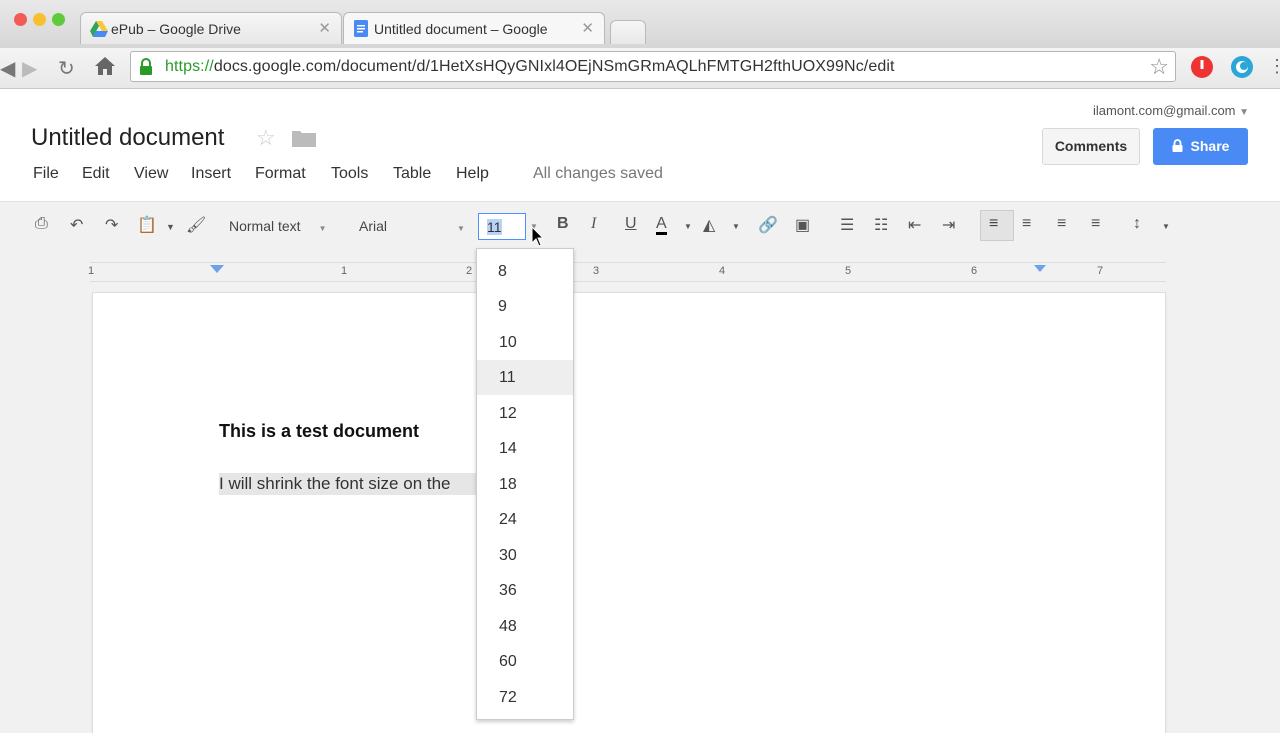 The height and width of the screenshot is (733, 1280). I want to click on zoom-window-icon, so click(58, 19).